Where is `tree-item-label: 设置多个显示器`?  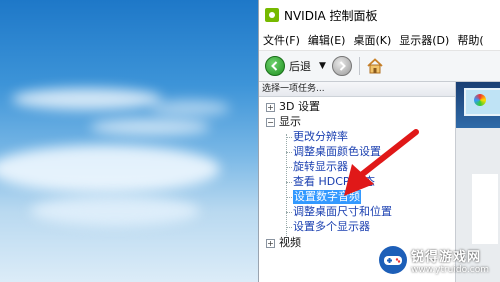
tree-item-label: 设置多个显示器 is located at coordinates (331, 227).